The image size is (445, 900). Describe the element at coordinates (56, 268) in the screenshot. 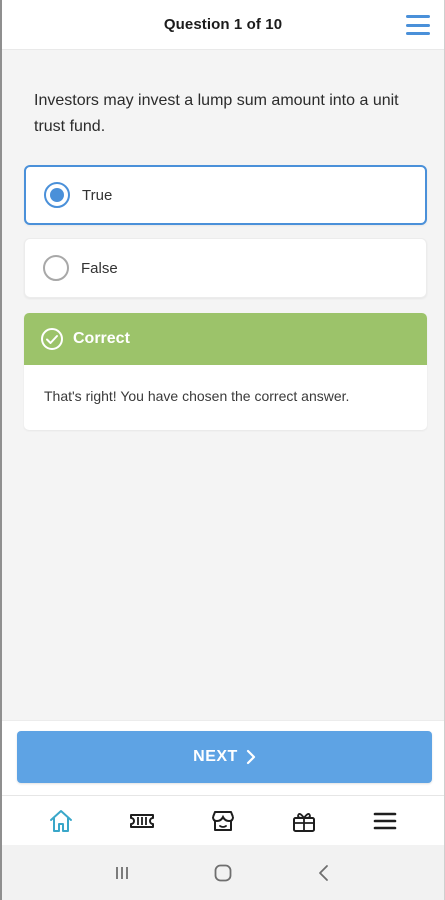

I see `radio-unselected-icon` at that location.